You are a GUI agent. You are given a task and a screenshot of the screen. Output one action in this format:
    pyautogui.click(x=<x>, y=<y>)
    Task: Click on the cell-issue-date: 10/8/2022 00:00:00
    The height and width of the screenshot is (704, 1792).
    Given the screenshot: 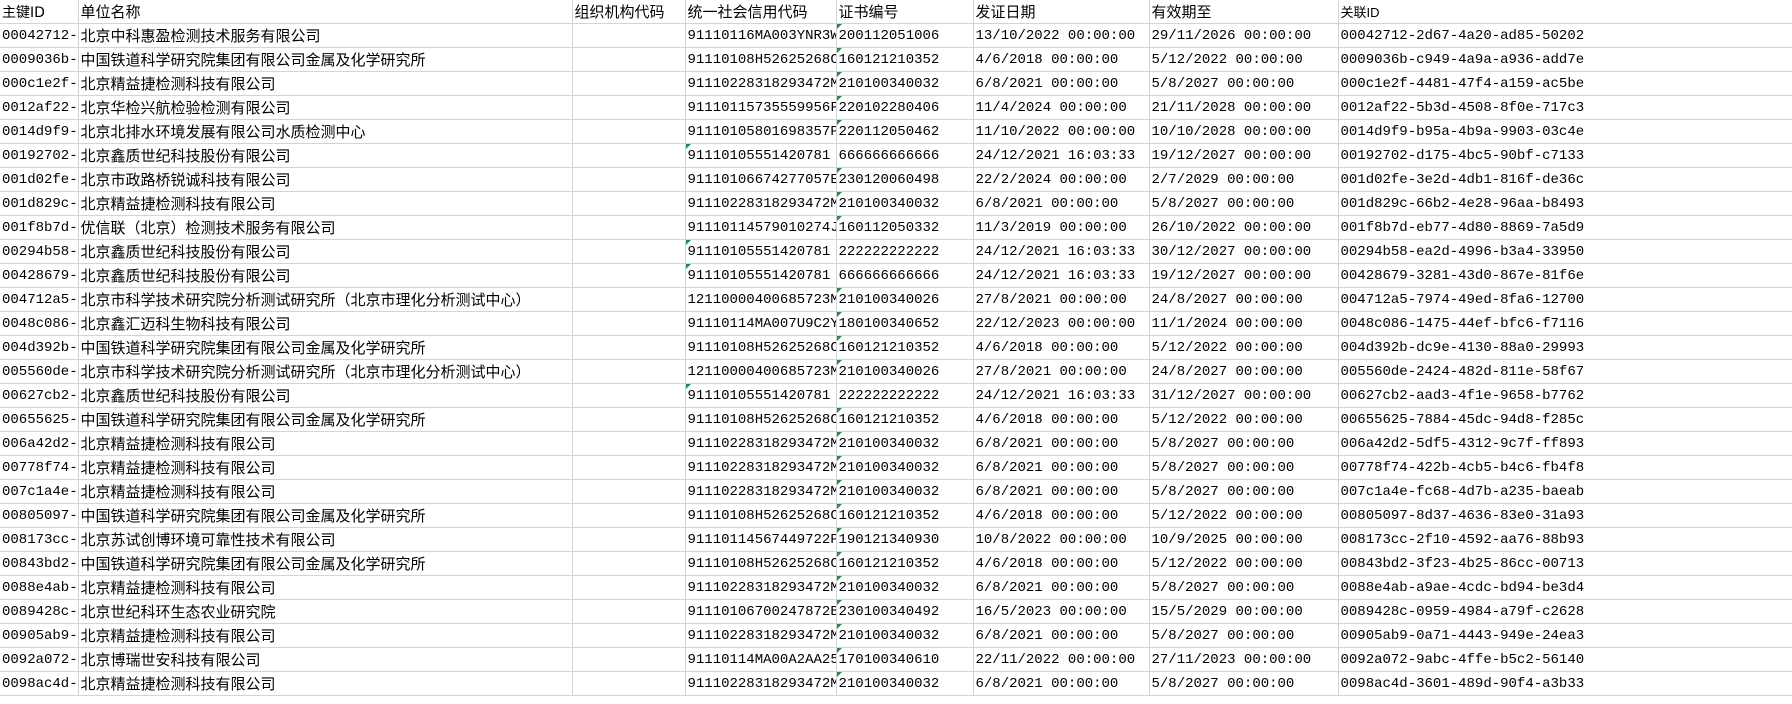 What is the action you would take?
    pyautogui.click(x=1061, y=539)
    